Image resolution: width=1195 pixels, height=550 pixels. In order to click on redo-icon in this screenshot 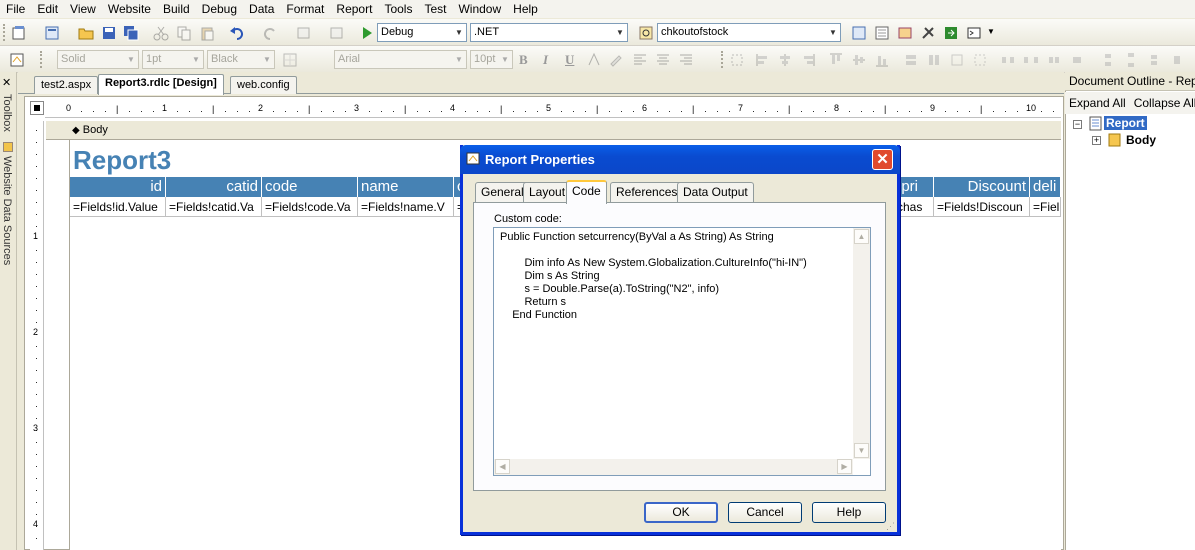, I will do `click(270, 33)`.